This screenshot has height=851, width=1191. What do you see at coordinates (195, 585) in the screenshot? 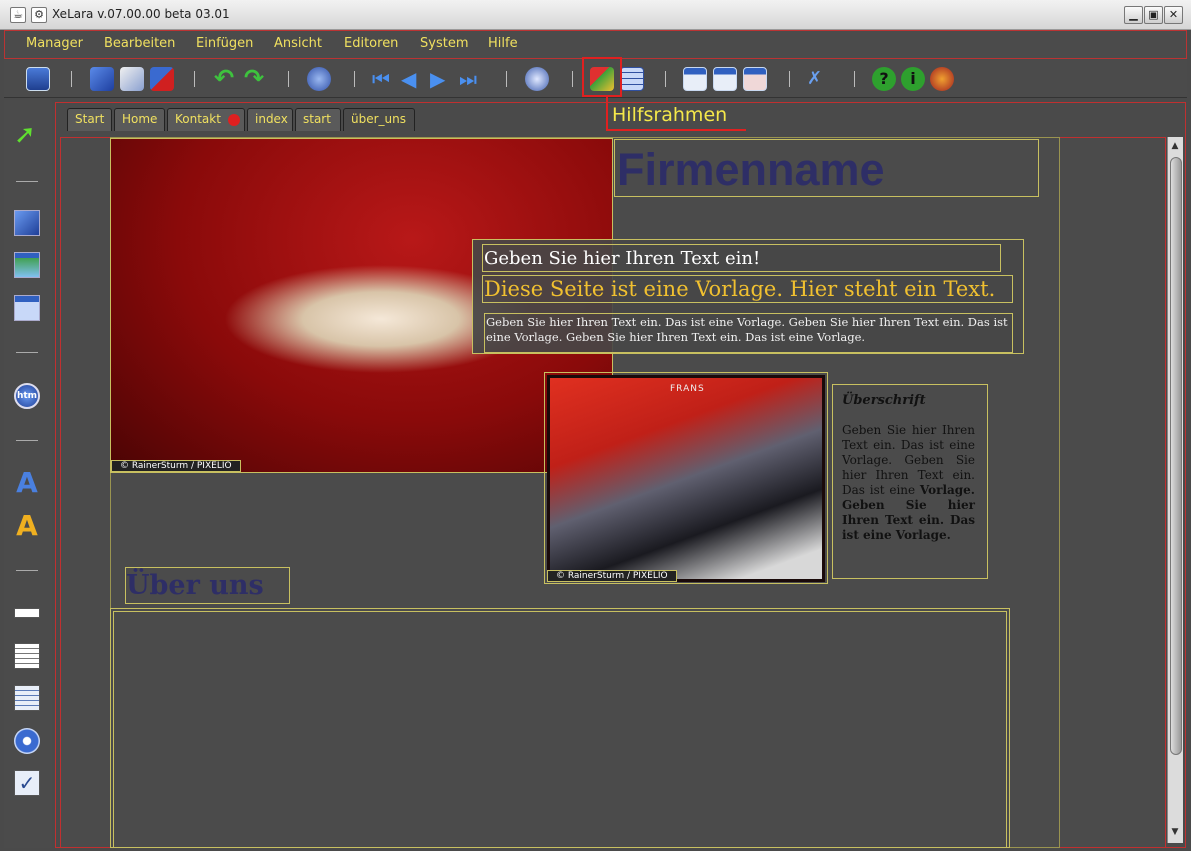
I see `section-title: Über uns` at bounding box center [195, 585].